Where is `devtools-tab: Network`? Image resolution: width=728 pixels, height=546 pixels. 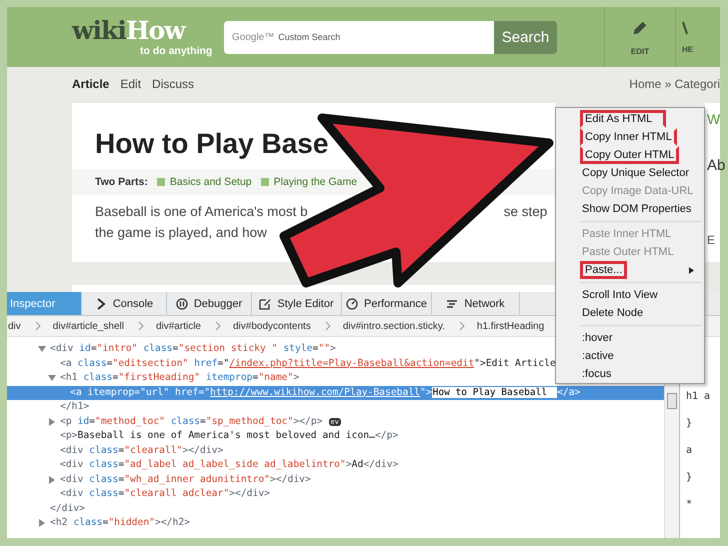
devtools-tab: Network is located at coordinates (476, 303).